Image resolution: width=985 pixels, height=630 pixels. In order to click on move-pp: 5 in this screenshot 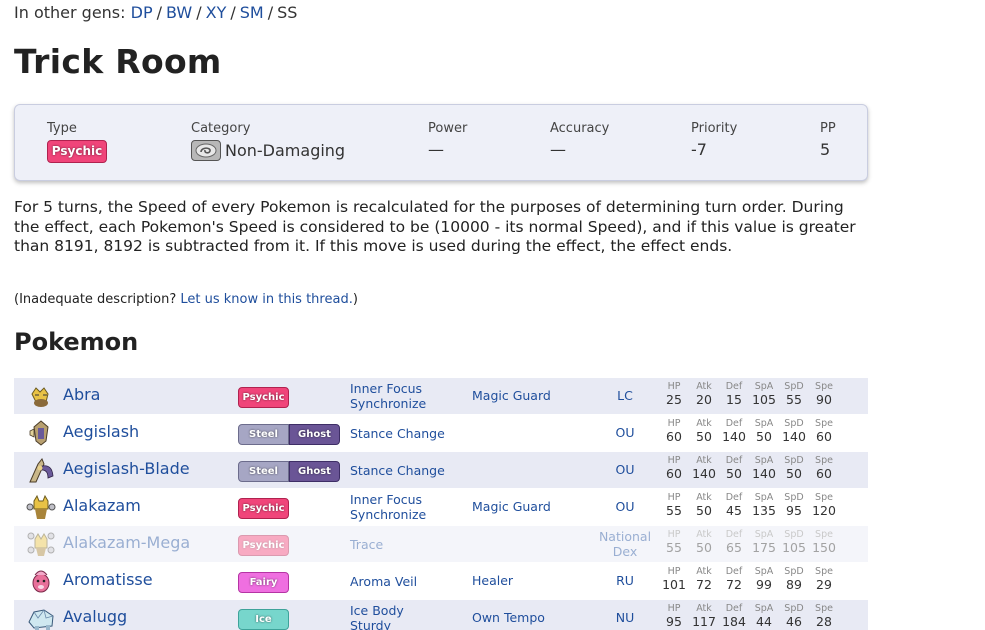, I will do `click(825, 149)`.